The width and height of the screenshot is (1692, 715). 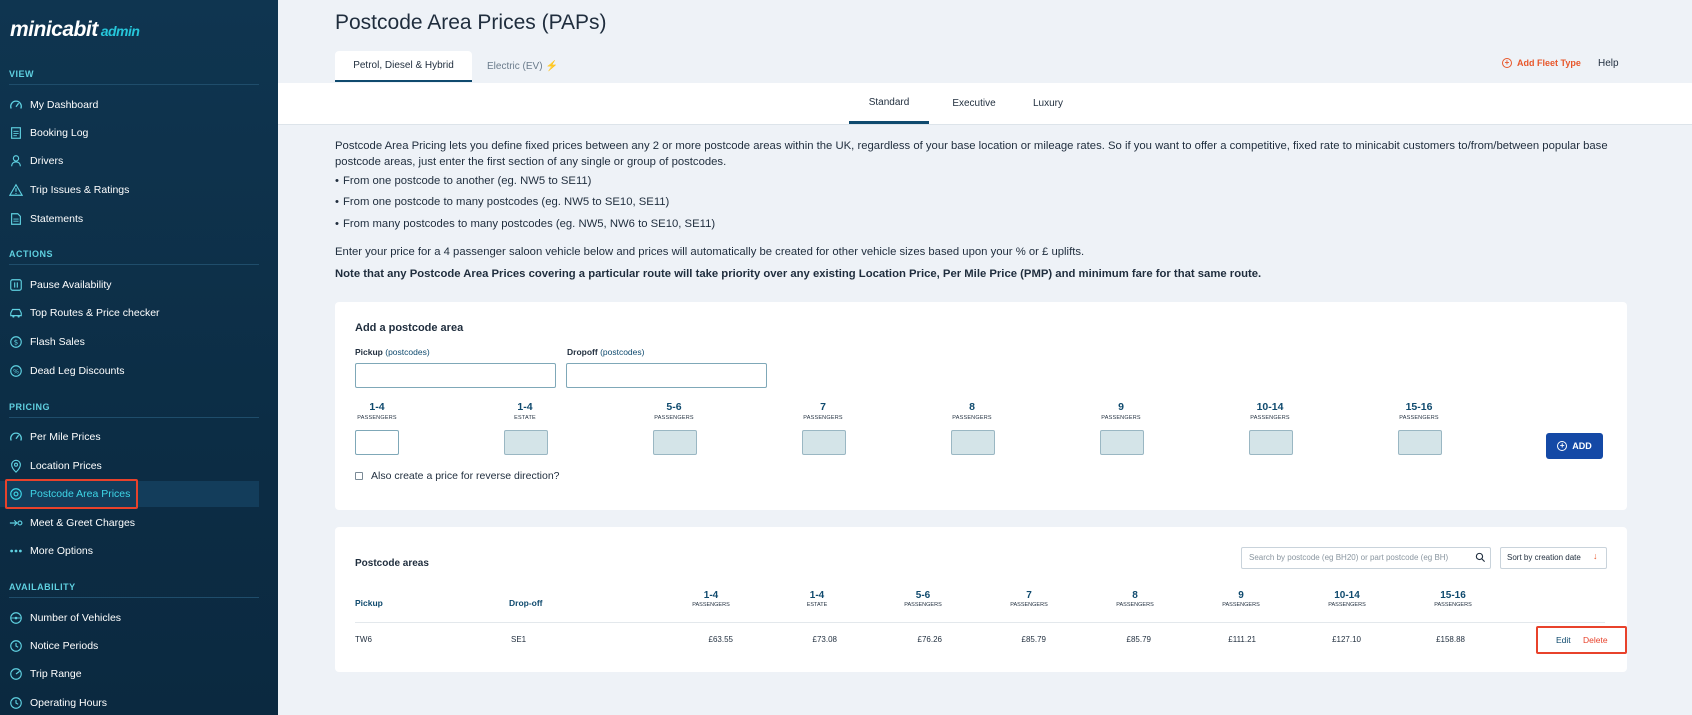 I want to click on tab-label: Luxury, so click(x=1047, y=103).